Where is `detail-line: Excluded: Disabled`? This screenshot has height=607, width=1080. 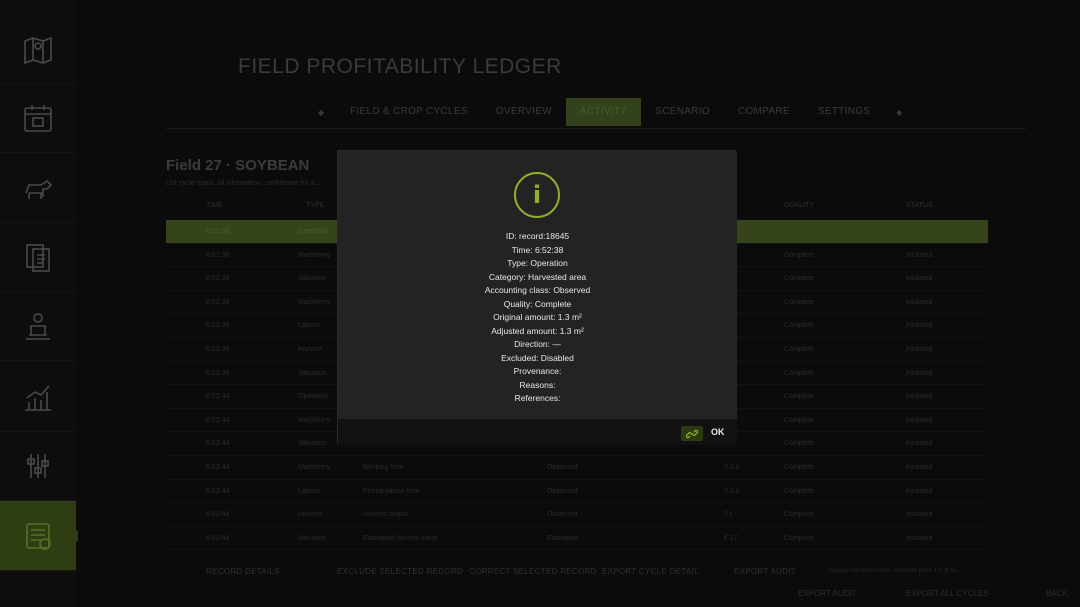 detail-line: Excluded: Disabled is located at coordinates (537, 357).